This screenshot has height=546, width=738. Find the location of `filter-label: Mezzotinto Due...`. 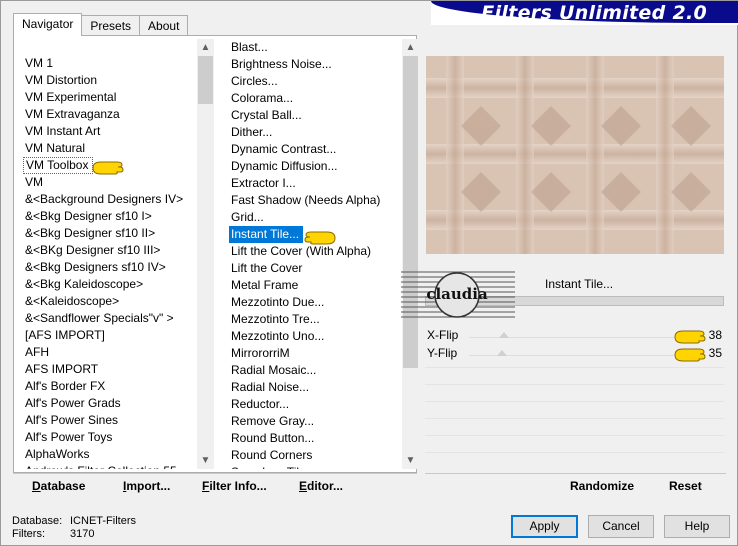

filter-label: Mezzotinto Due... is located at coordinates (278, 302).